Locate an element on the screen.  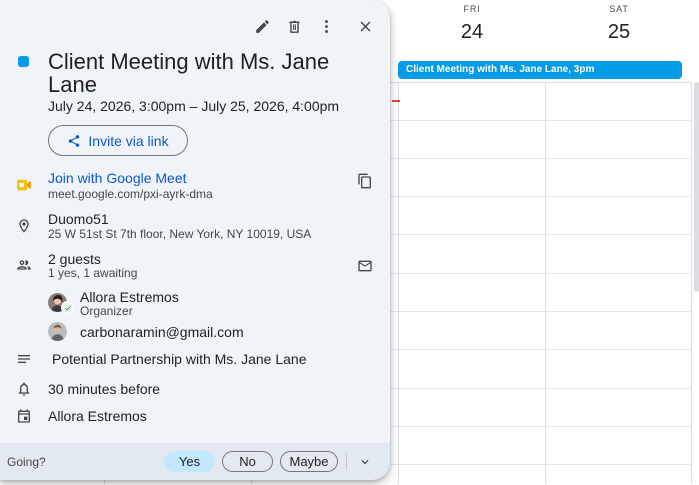
google-meet-icon is located at coordinates (24, 185).